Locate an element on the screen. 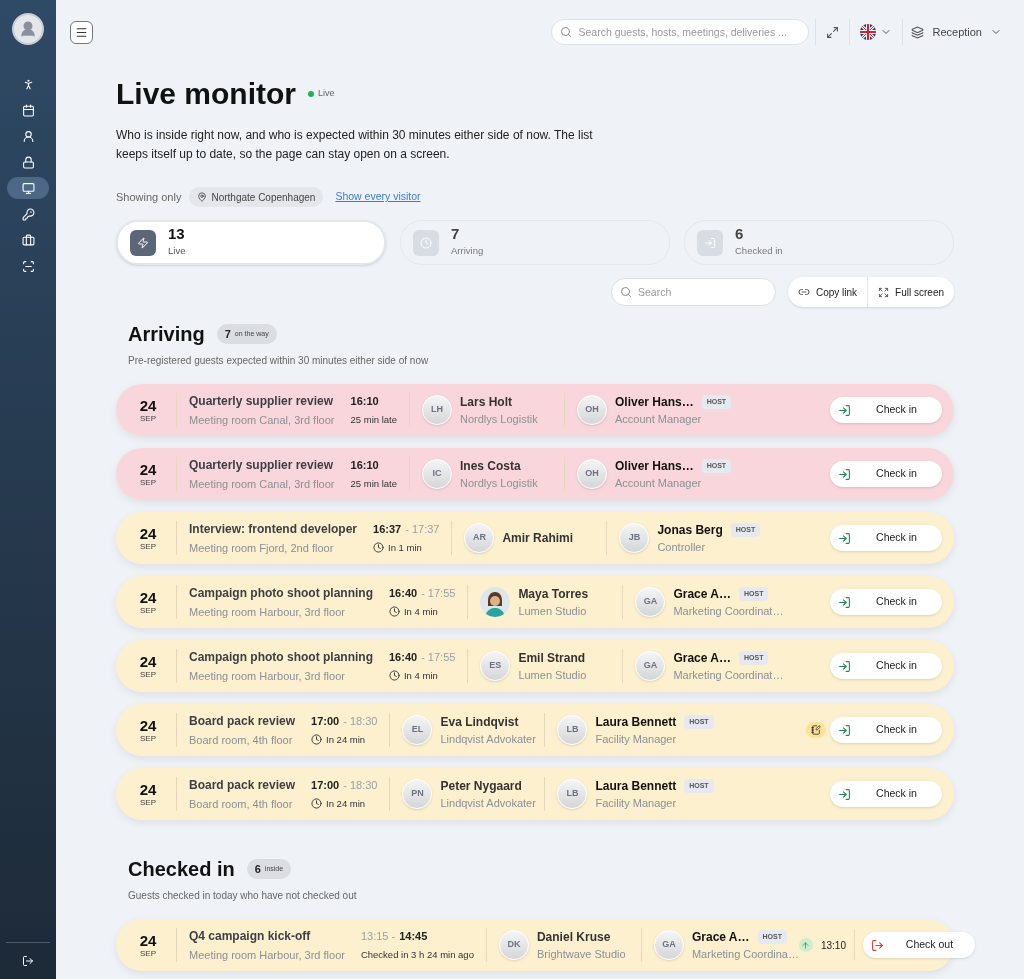  workspace-selector: Reception is located at coordinates (956, 32).